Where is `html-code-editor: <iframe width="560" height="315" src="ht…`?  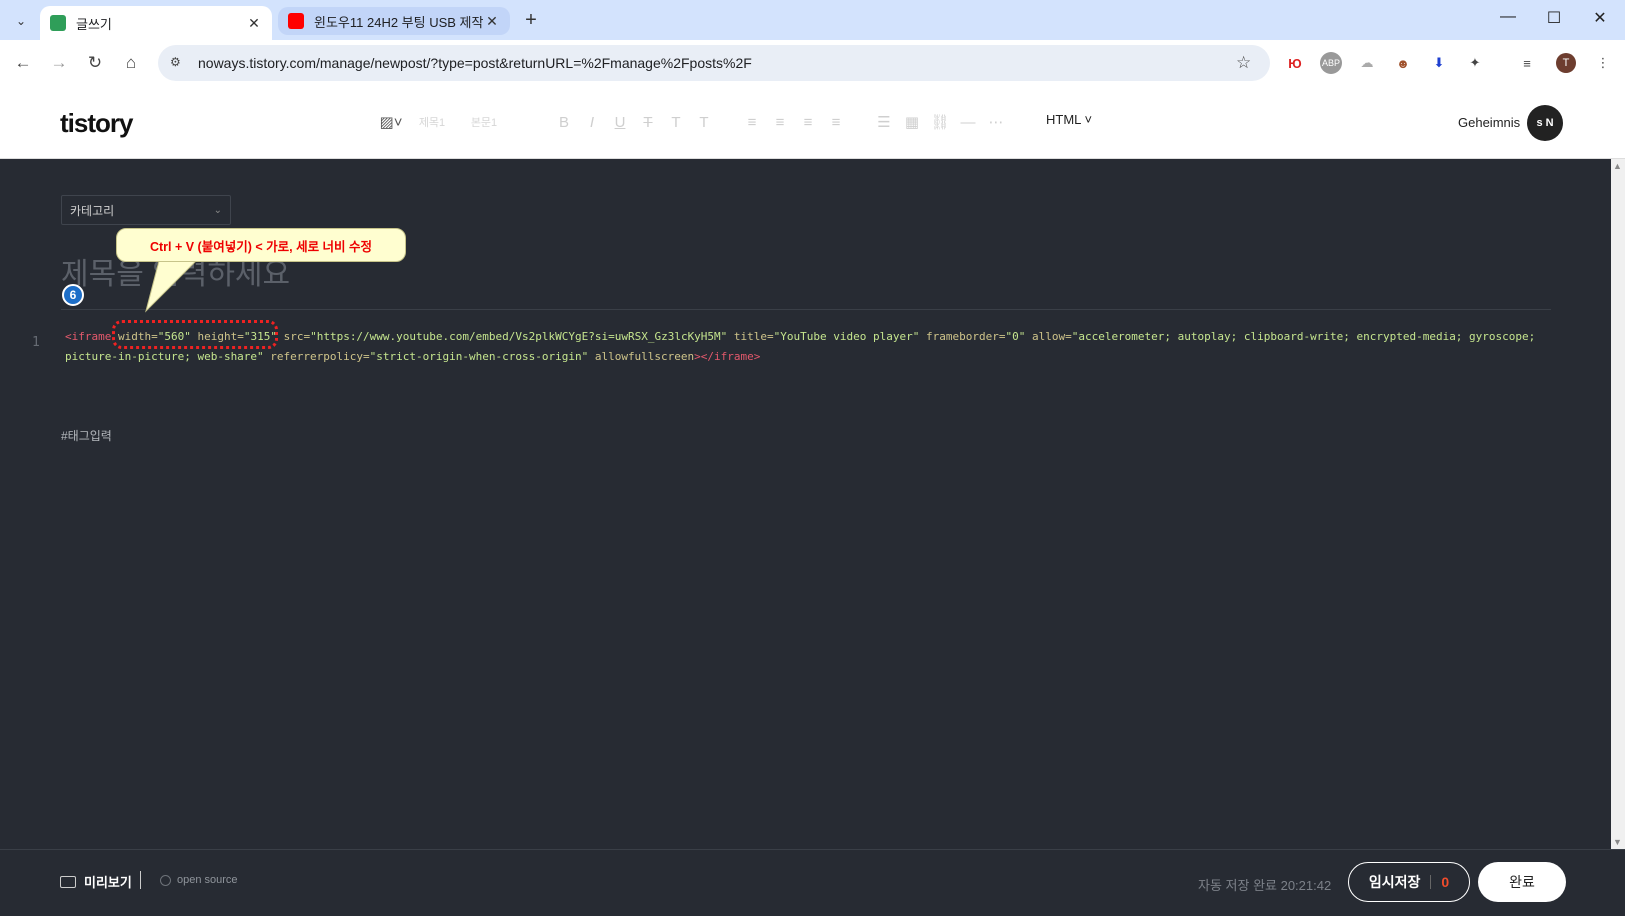
html-code-editor: <iframe width="560" height="315" src="ht… is located at coordinates (805, 347).